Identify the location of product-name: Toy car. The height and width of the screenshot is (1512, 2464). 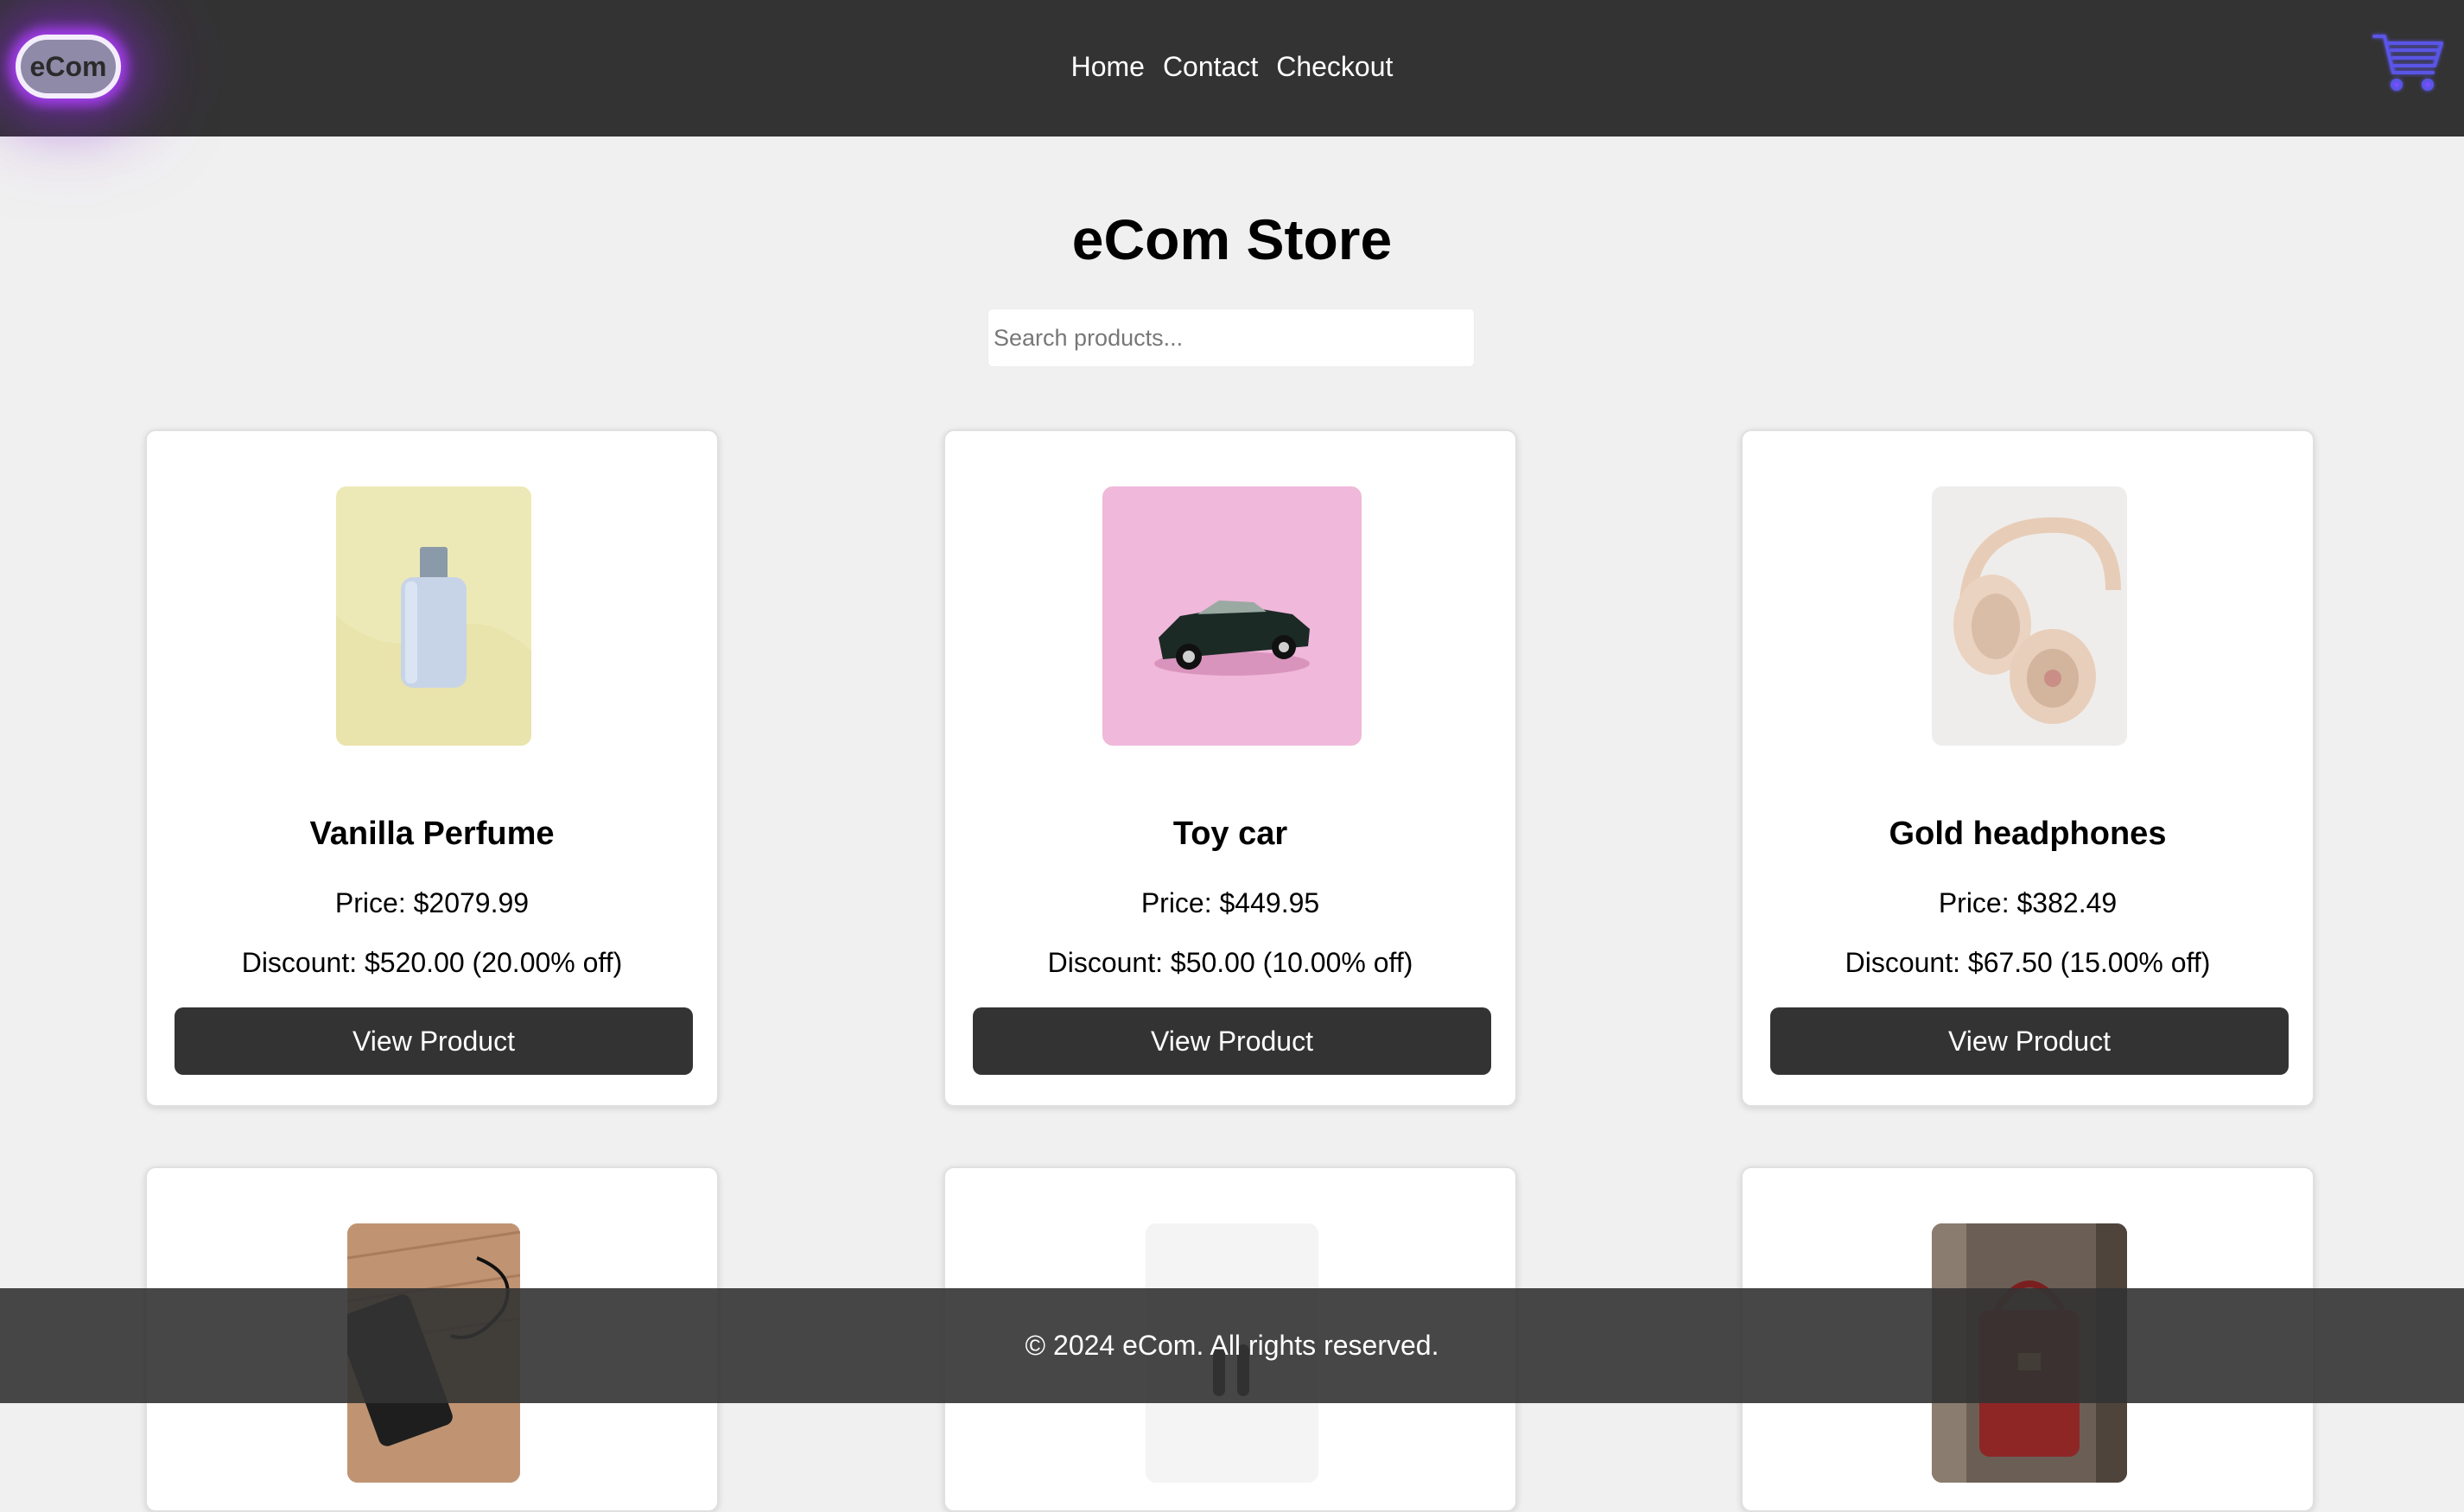
(1230, 834).